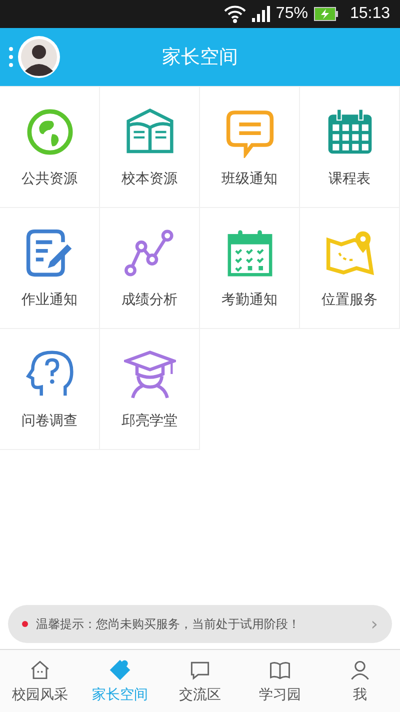 The height and width of the screenshot is (712, 400). What do you see at coordinates (350, 268) in the screenshot?
I see `feature-tile: 位置服务` at bounding box center [350, 268].